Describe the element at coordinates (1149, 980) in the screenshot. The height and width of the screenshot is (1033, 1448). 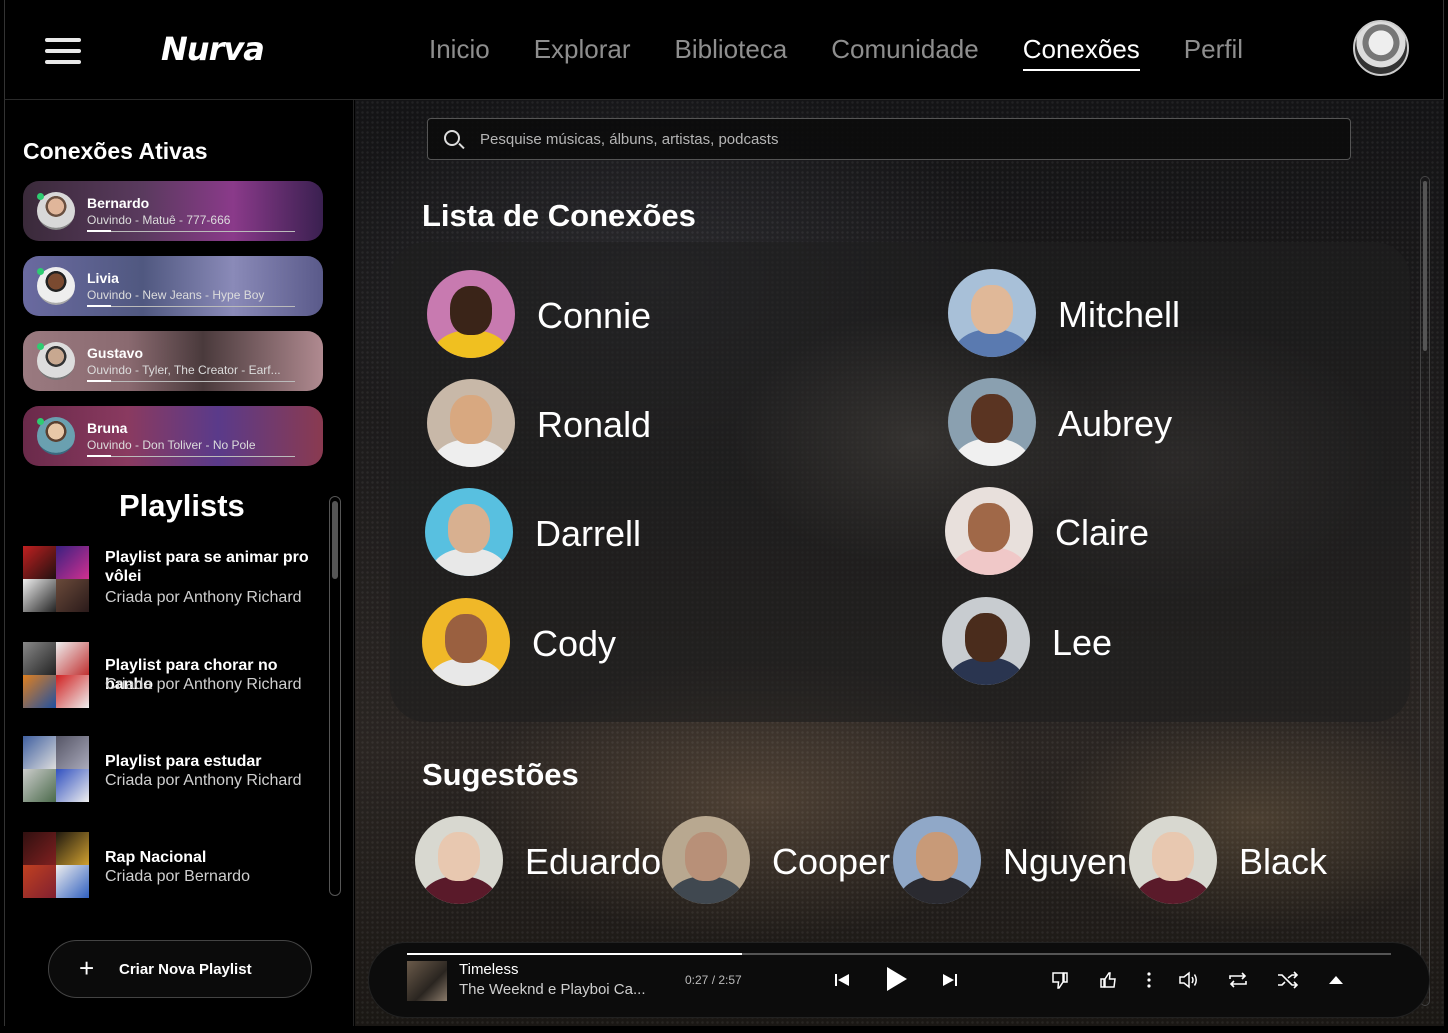
I see `more-options-icon` at that location.